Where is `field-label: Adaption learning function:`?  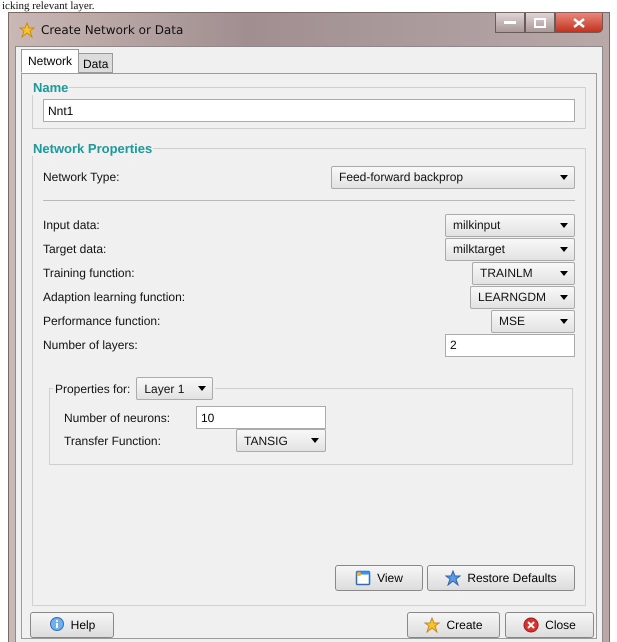 field-label: Adaption learning function: is located at coordinates (114, 297).